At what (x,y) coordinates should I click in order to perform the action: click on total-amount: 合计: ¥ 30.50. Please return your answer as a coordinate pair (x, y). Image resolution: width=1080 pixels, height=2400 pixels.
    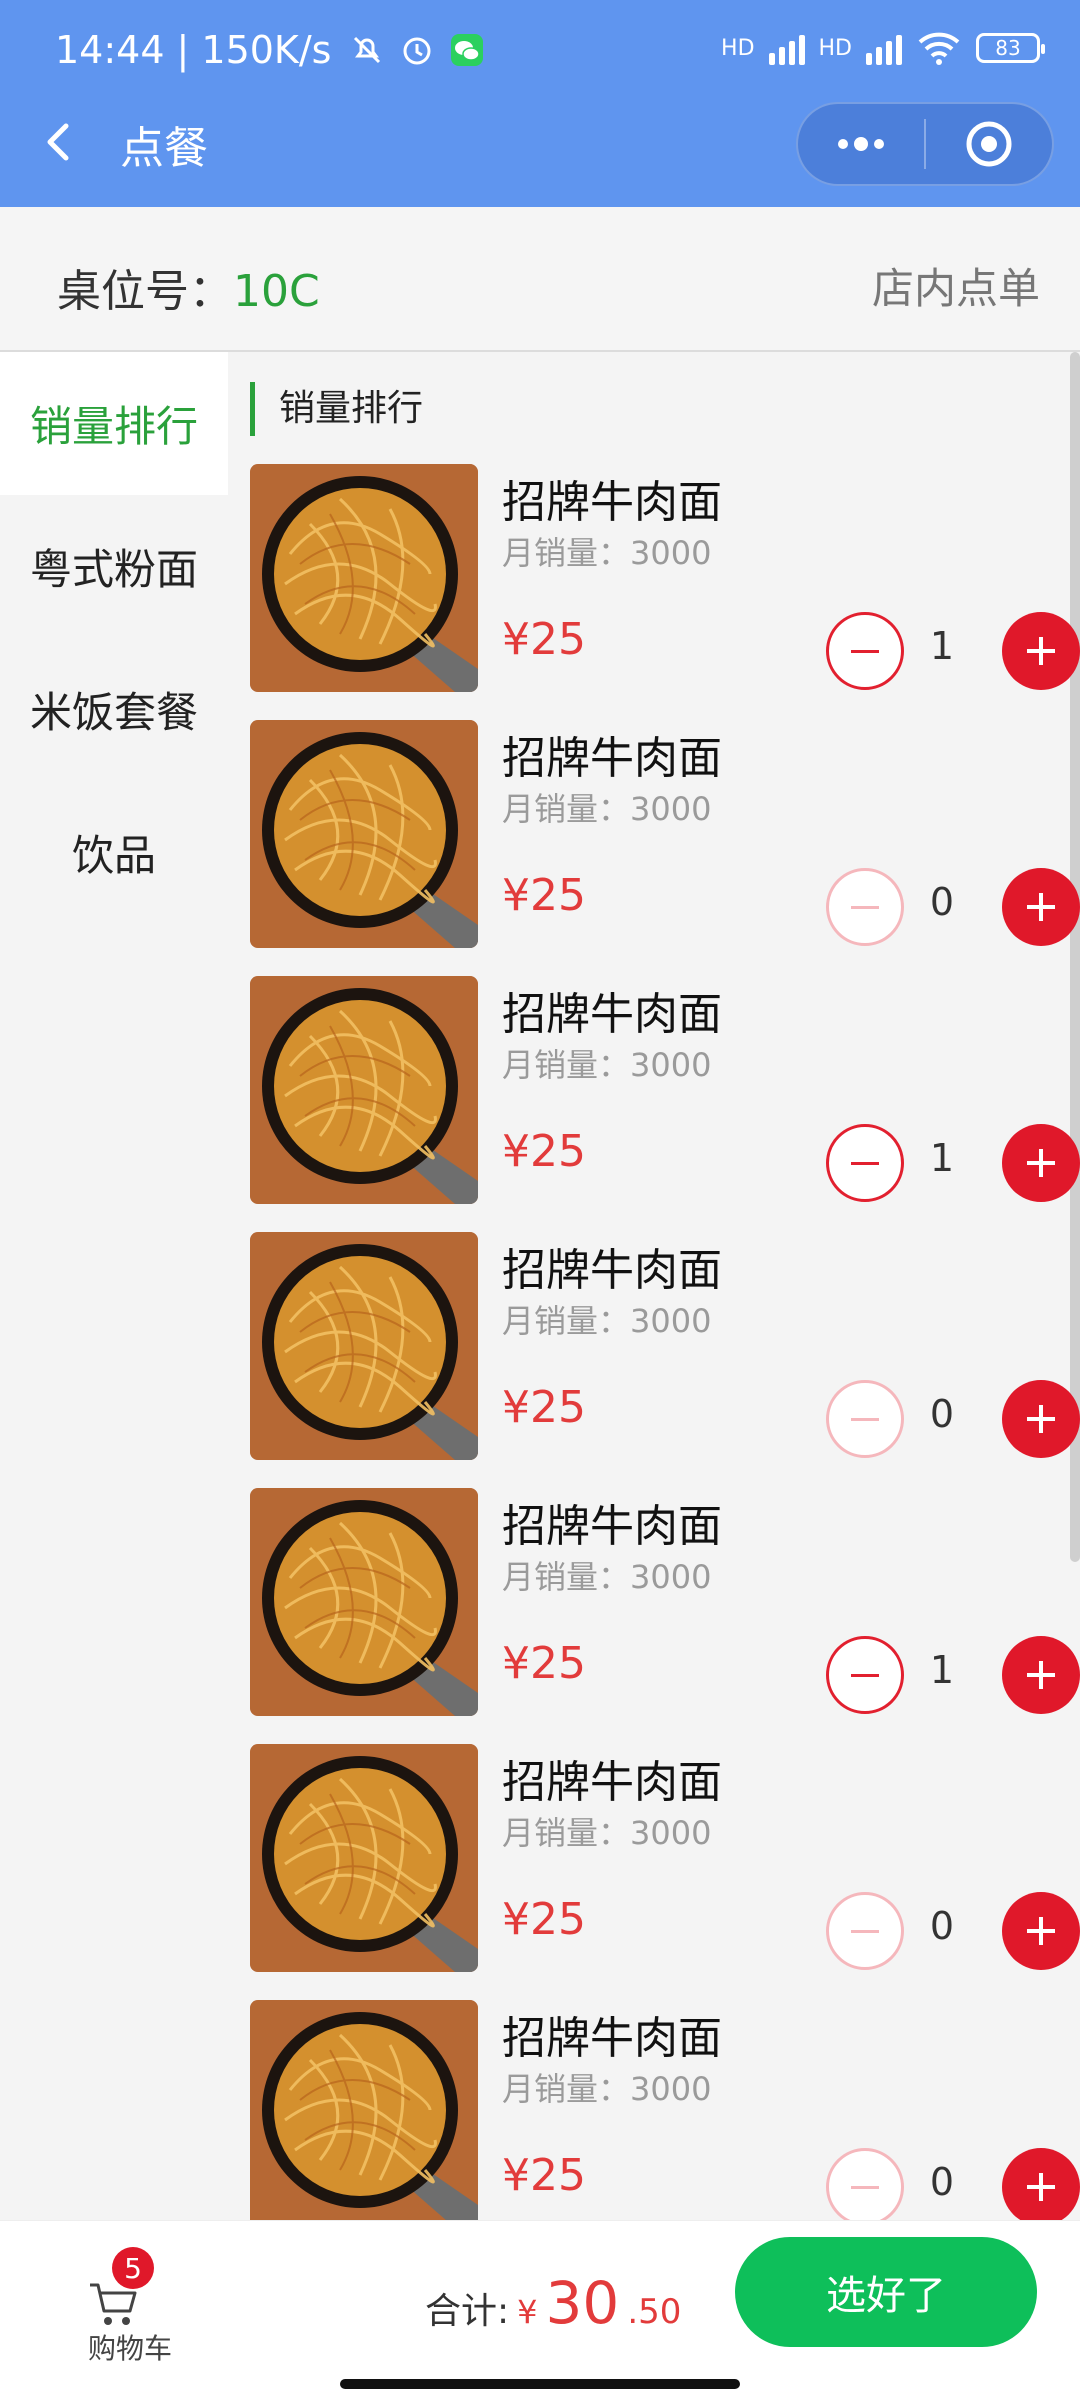
    Looking at the image, I should click on (553, 2303).